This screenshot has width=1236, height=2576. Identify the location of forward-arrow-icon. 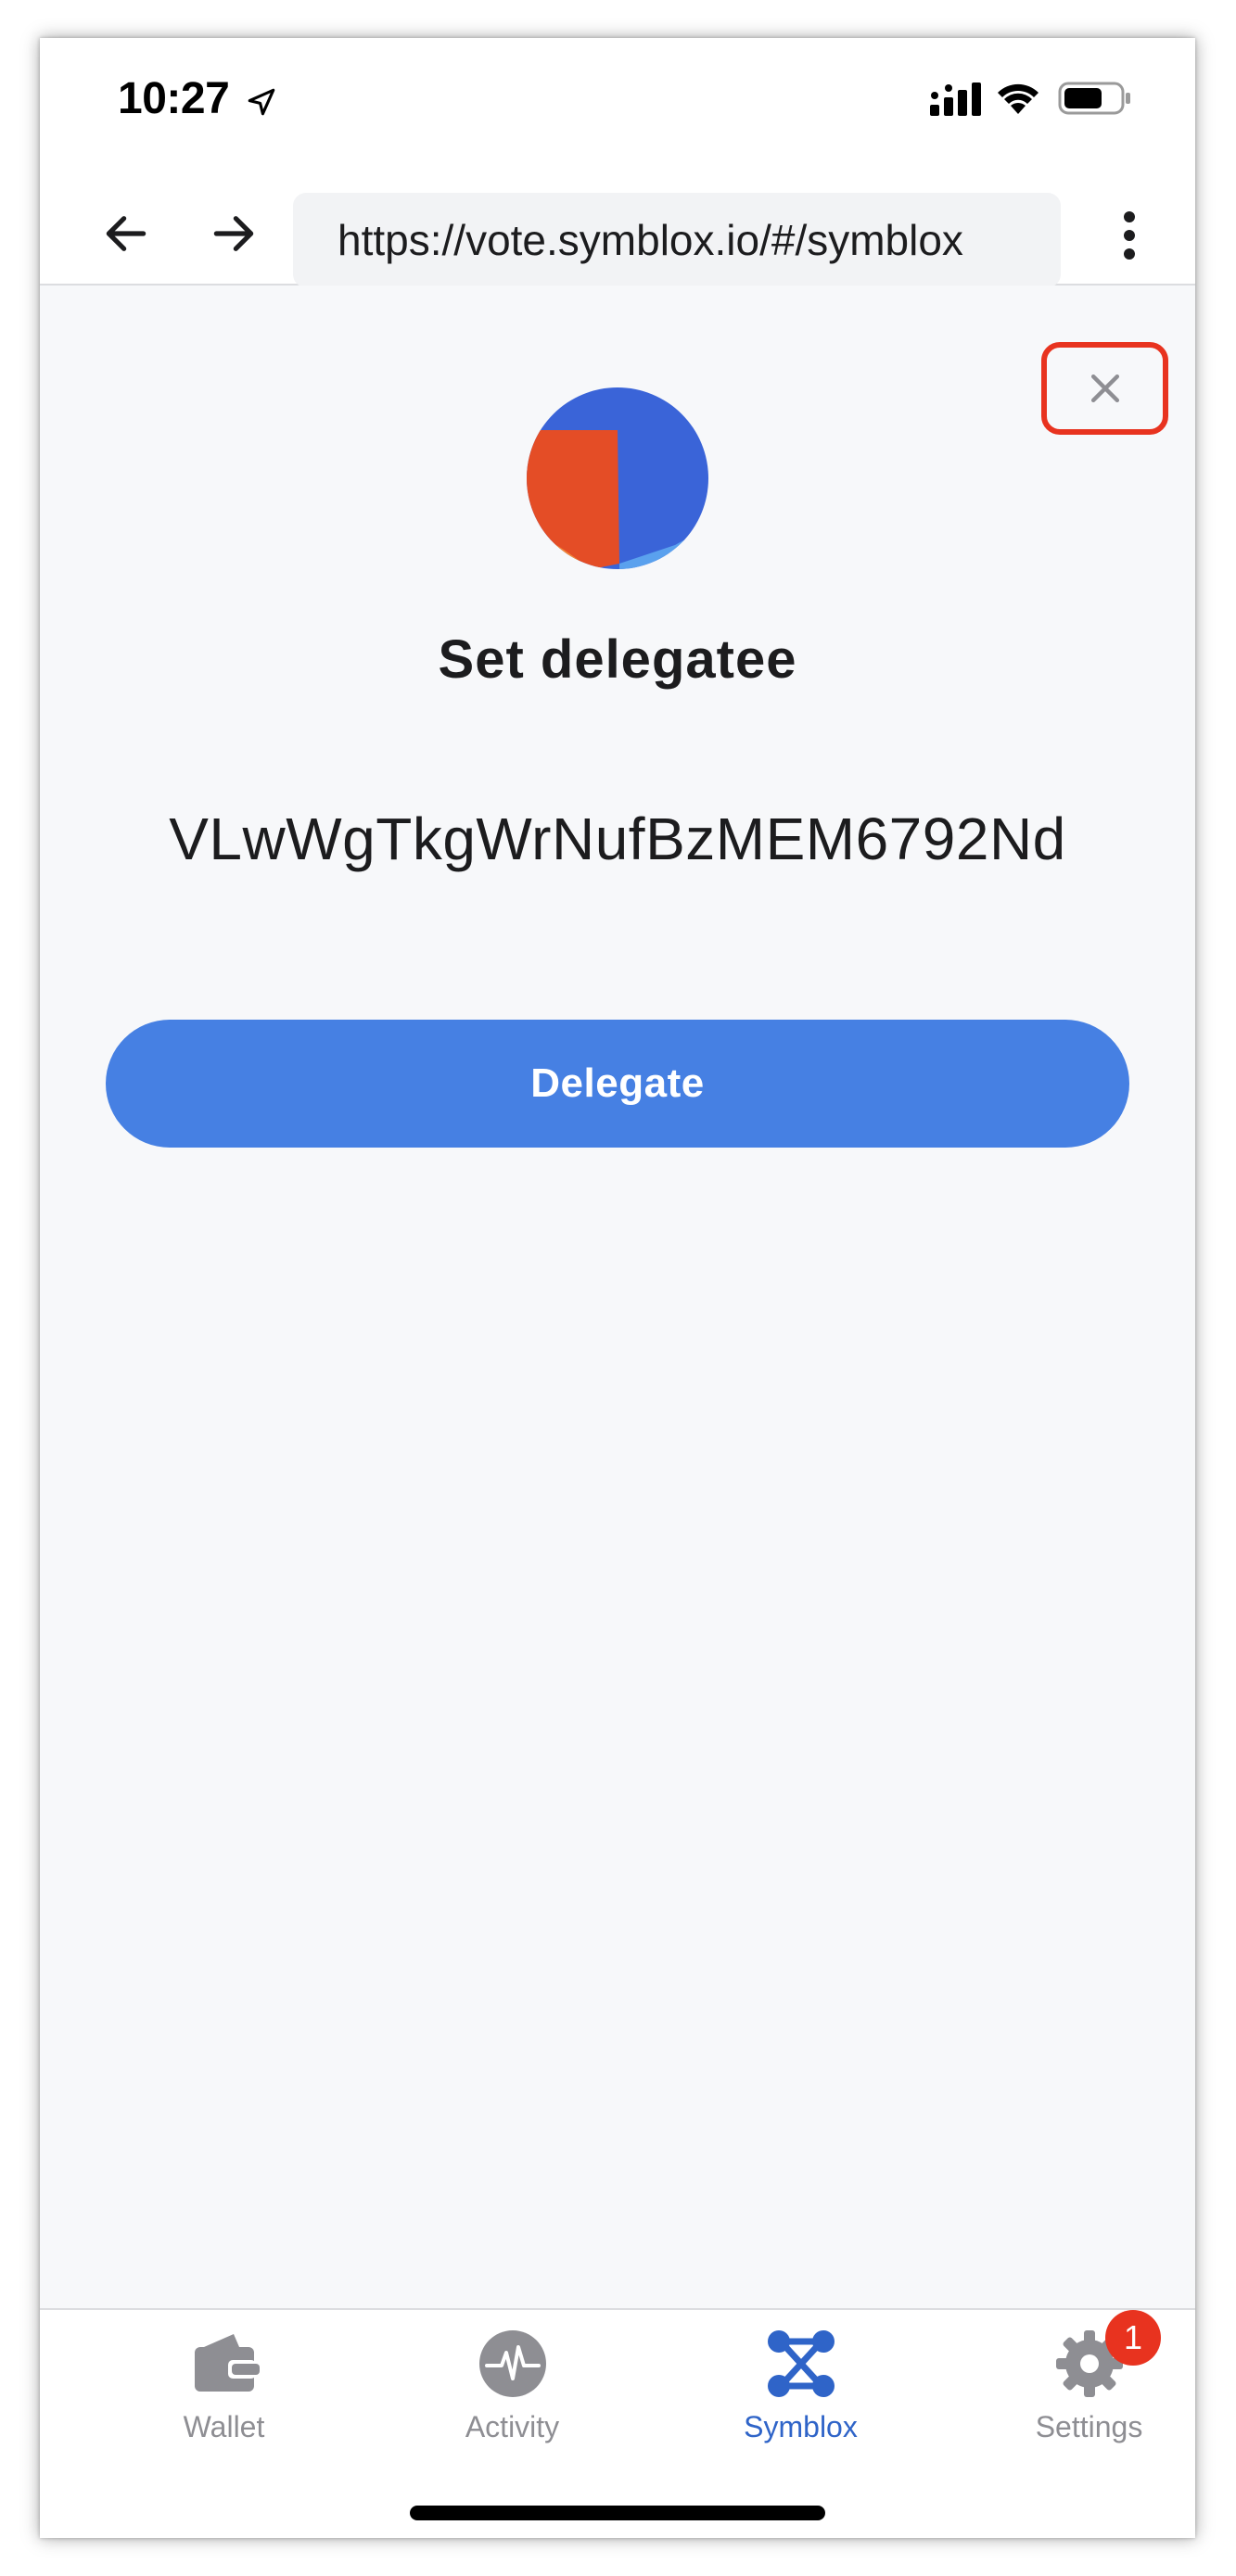
(233, 233).